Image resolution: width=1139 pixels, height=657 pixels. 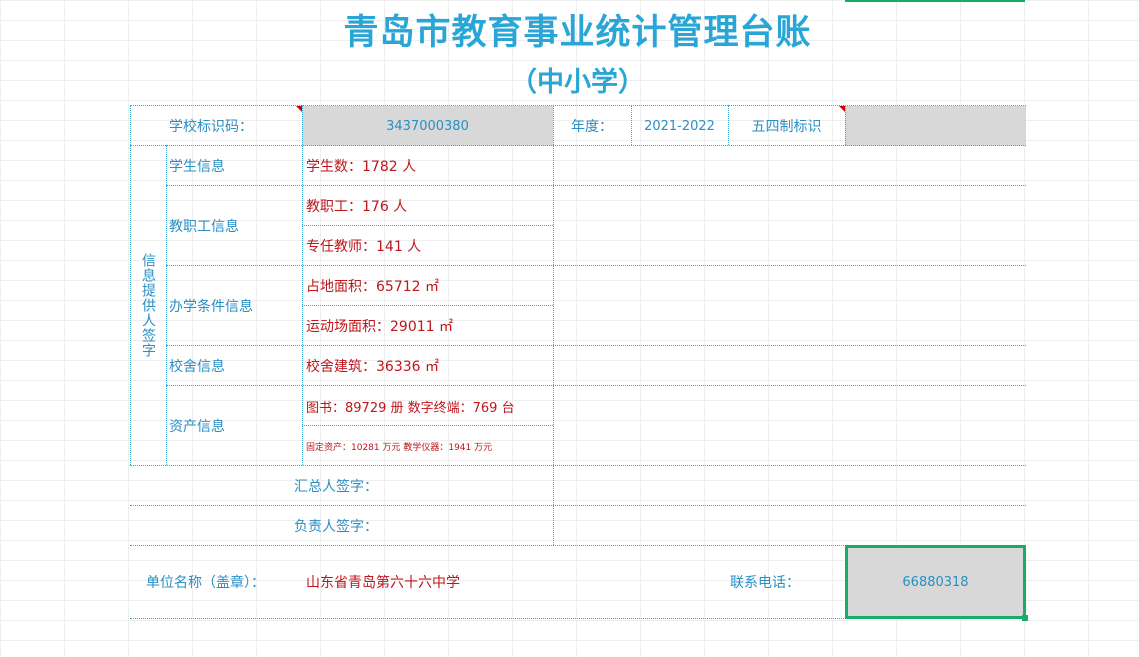 I want to click on unit-name-label: 单位名称（盖章）：, so click(x=205, y=583).